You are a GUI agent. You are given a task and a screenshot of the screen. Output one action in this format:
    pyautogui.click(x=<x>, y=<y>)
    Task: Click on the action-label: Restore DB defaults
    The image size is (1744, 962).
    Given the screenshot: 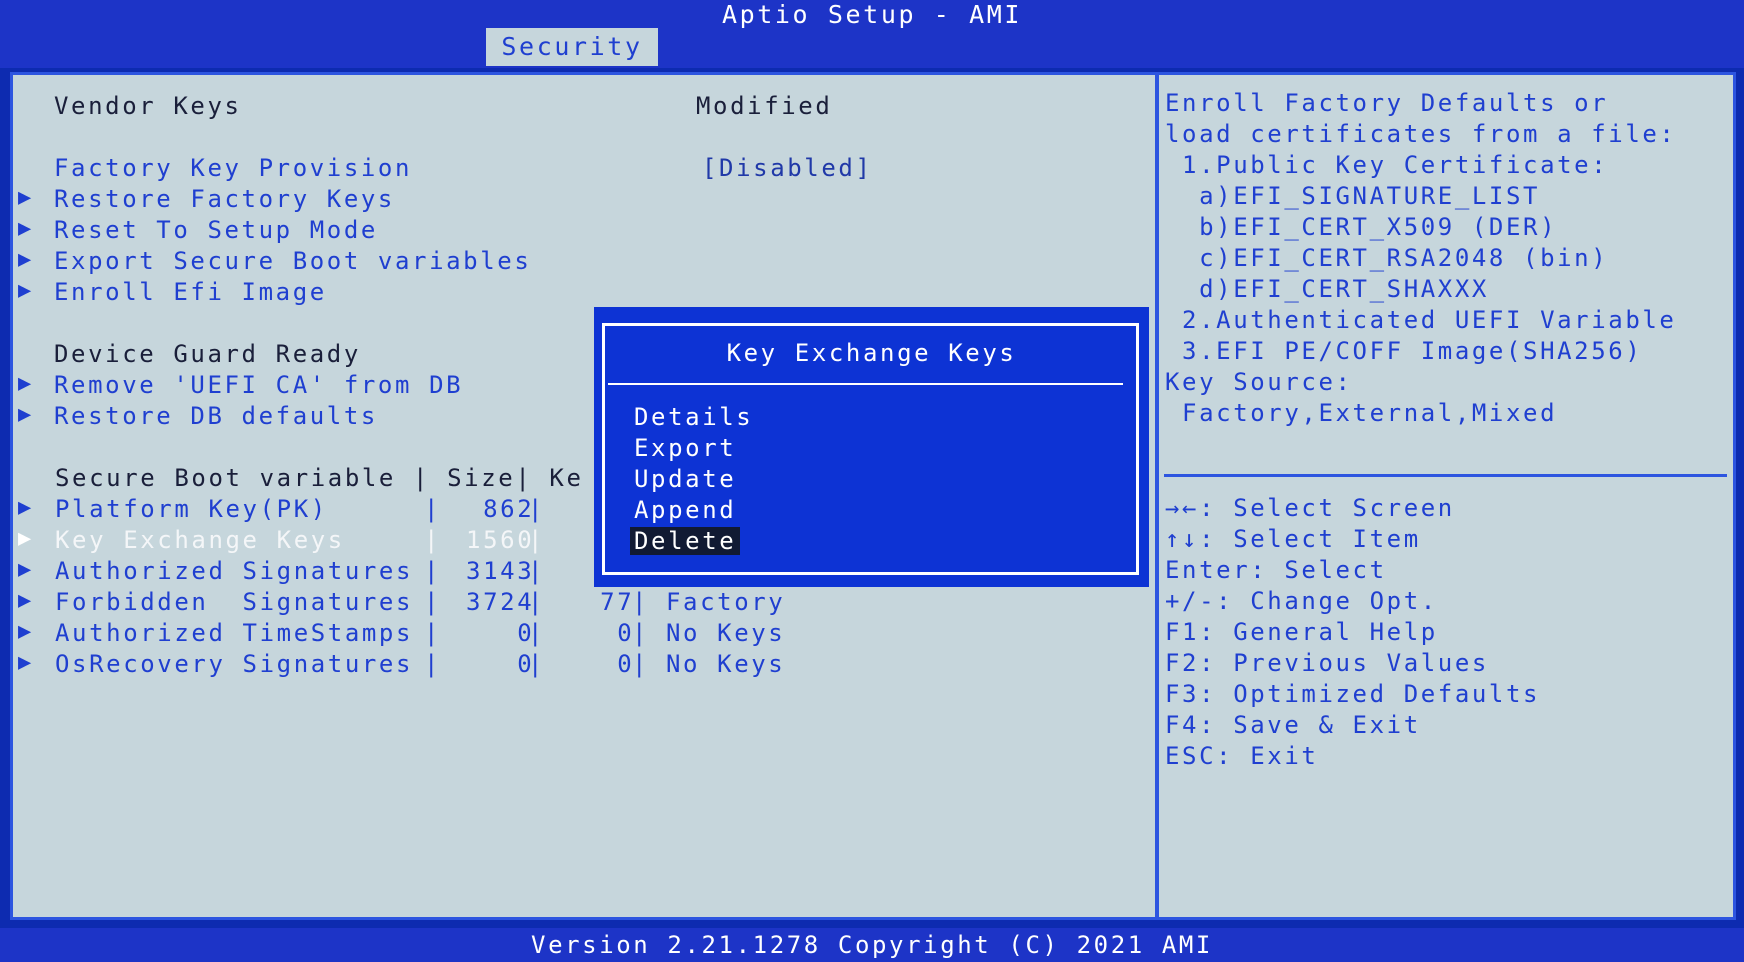 What is the action you would take?
    pyautogui.click(x=216, y=416)
    